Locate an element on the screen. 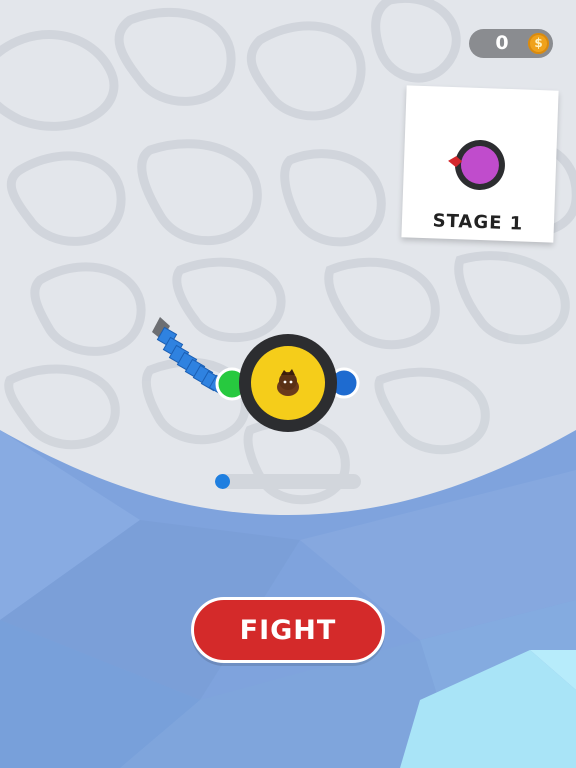  progress-fill is located at coordinates (222, 481).